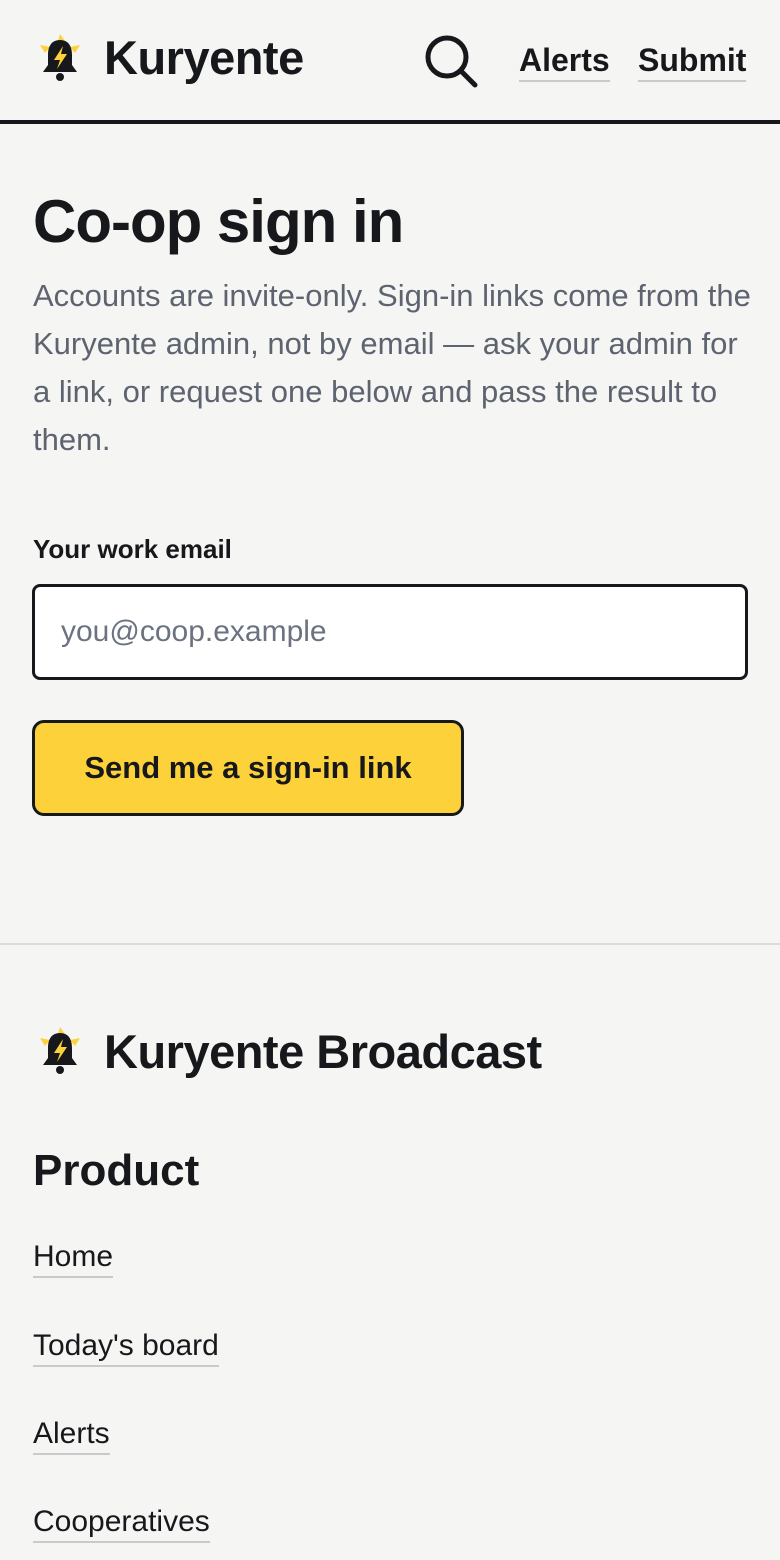  I want to click on email-label: Your work email, so click(132, 549).